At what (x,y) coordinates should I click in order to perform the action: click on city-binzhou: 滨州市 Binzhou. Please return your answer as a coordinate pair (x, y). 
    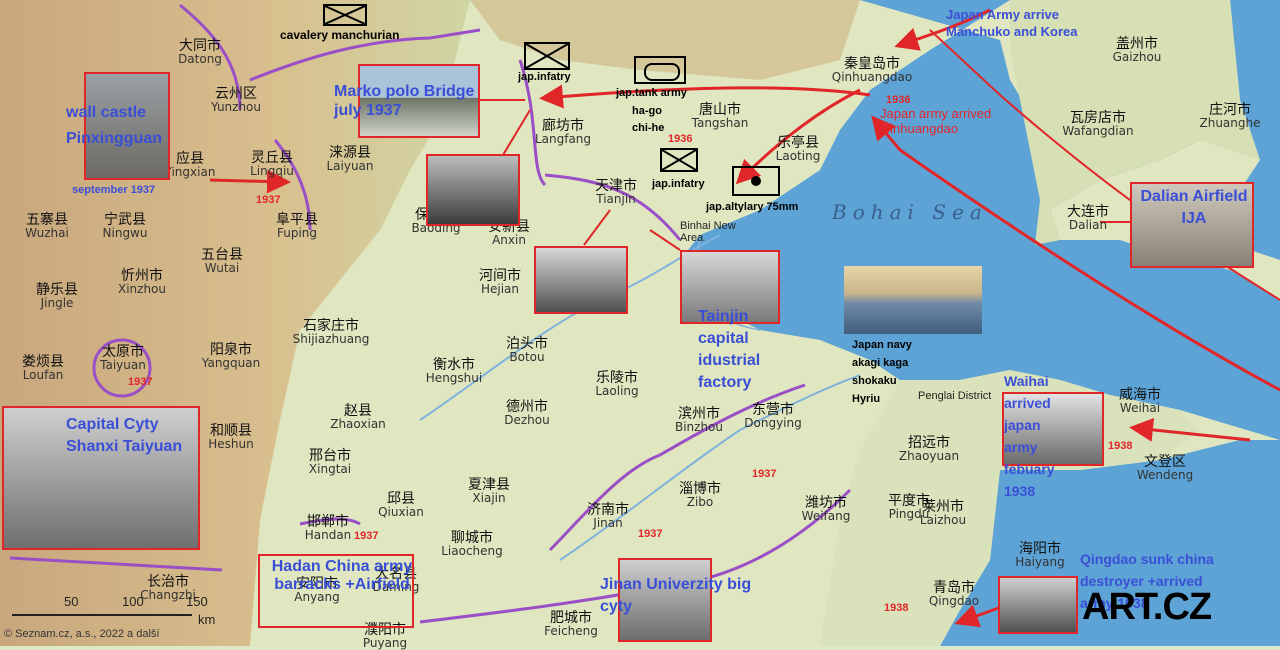
    Looking at the image, I should click on (699, 420).